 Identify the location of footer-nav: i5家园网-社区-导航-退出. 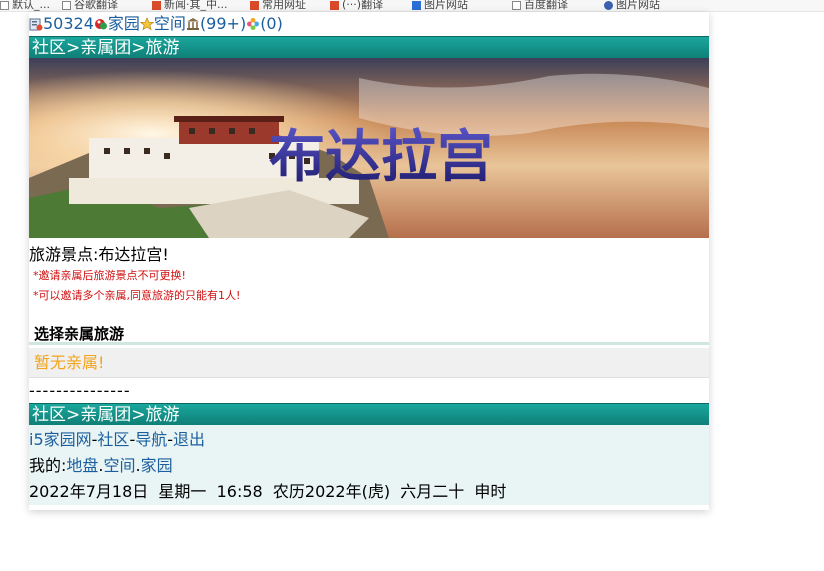
(117, 439).